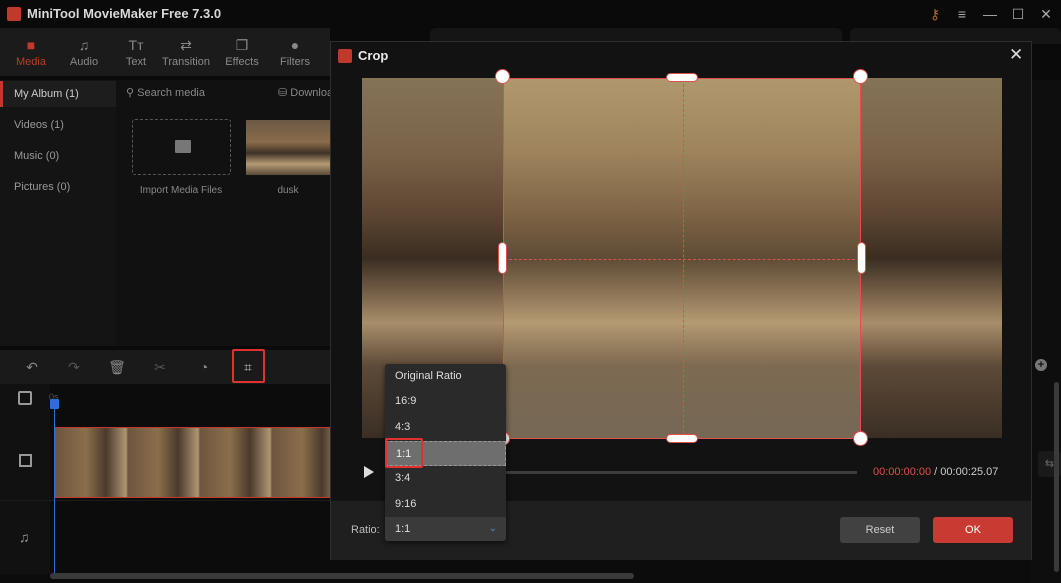 This screenshot has height=583, width=1061. I want to click on minimize-icon: —, so click(990, 14).